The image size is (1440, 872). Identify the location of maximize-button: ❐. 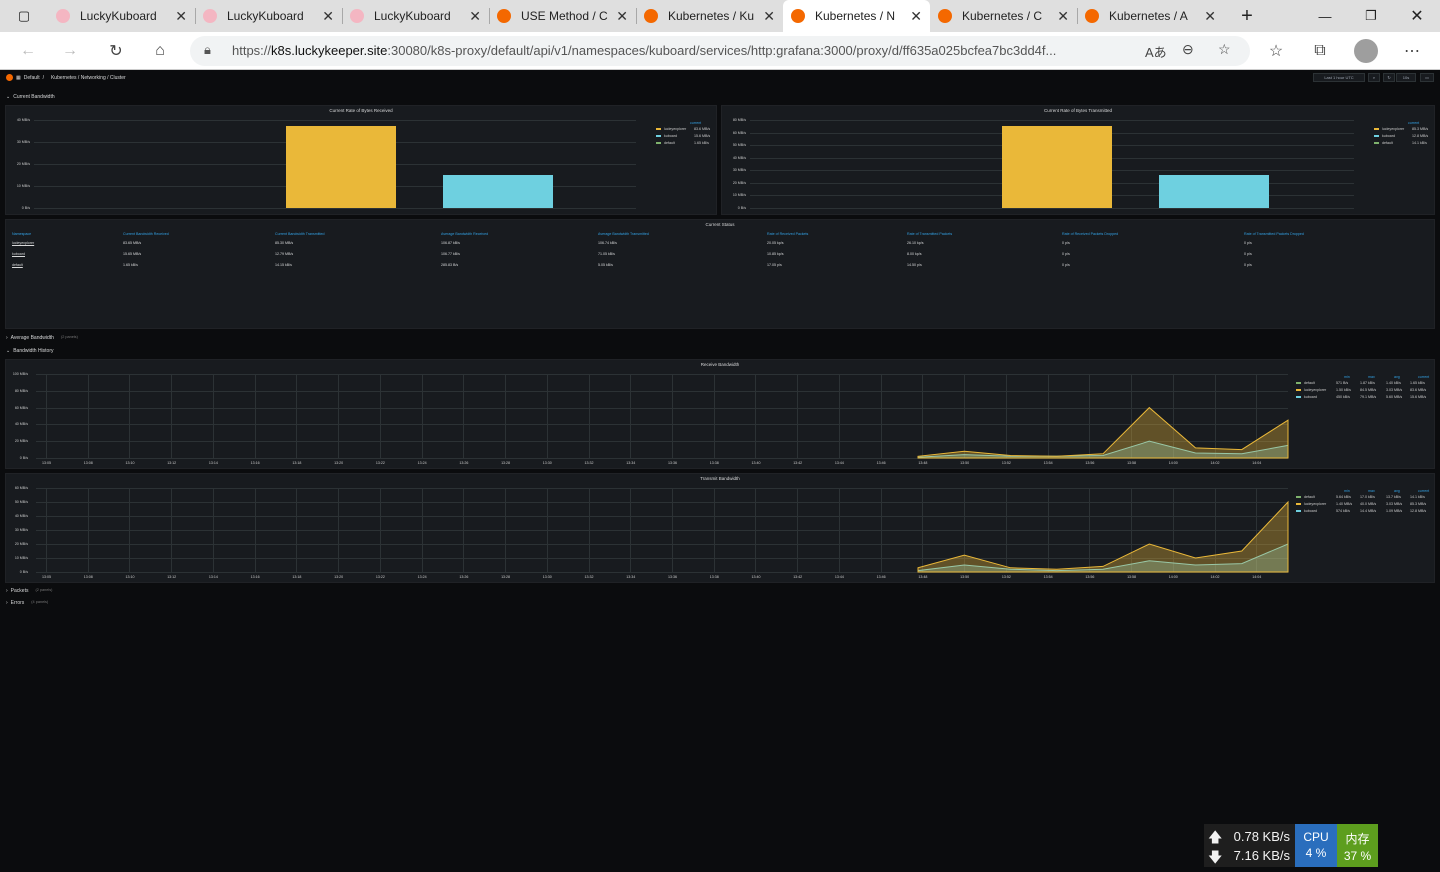
(1371, 16).